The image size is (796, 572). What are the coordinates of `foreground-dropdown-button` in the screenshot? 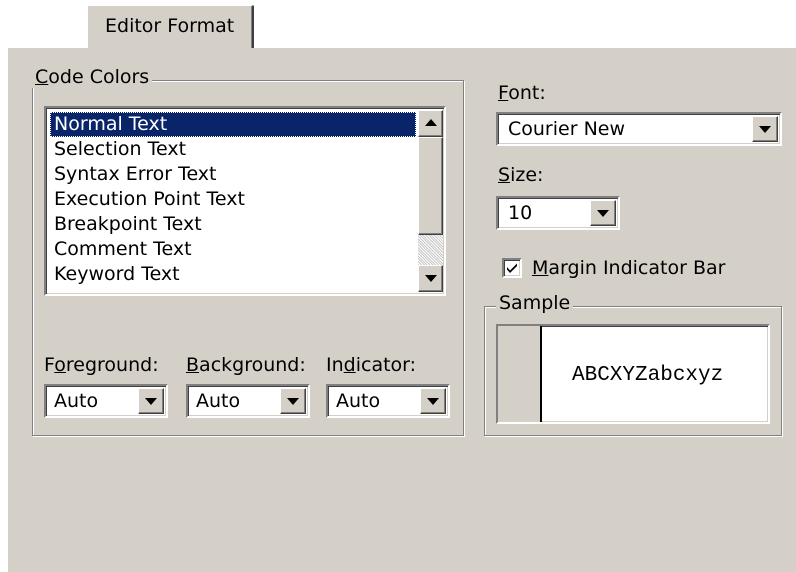 It's located at (151, 401).